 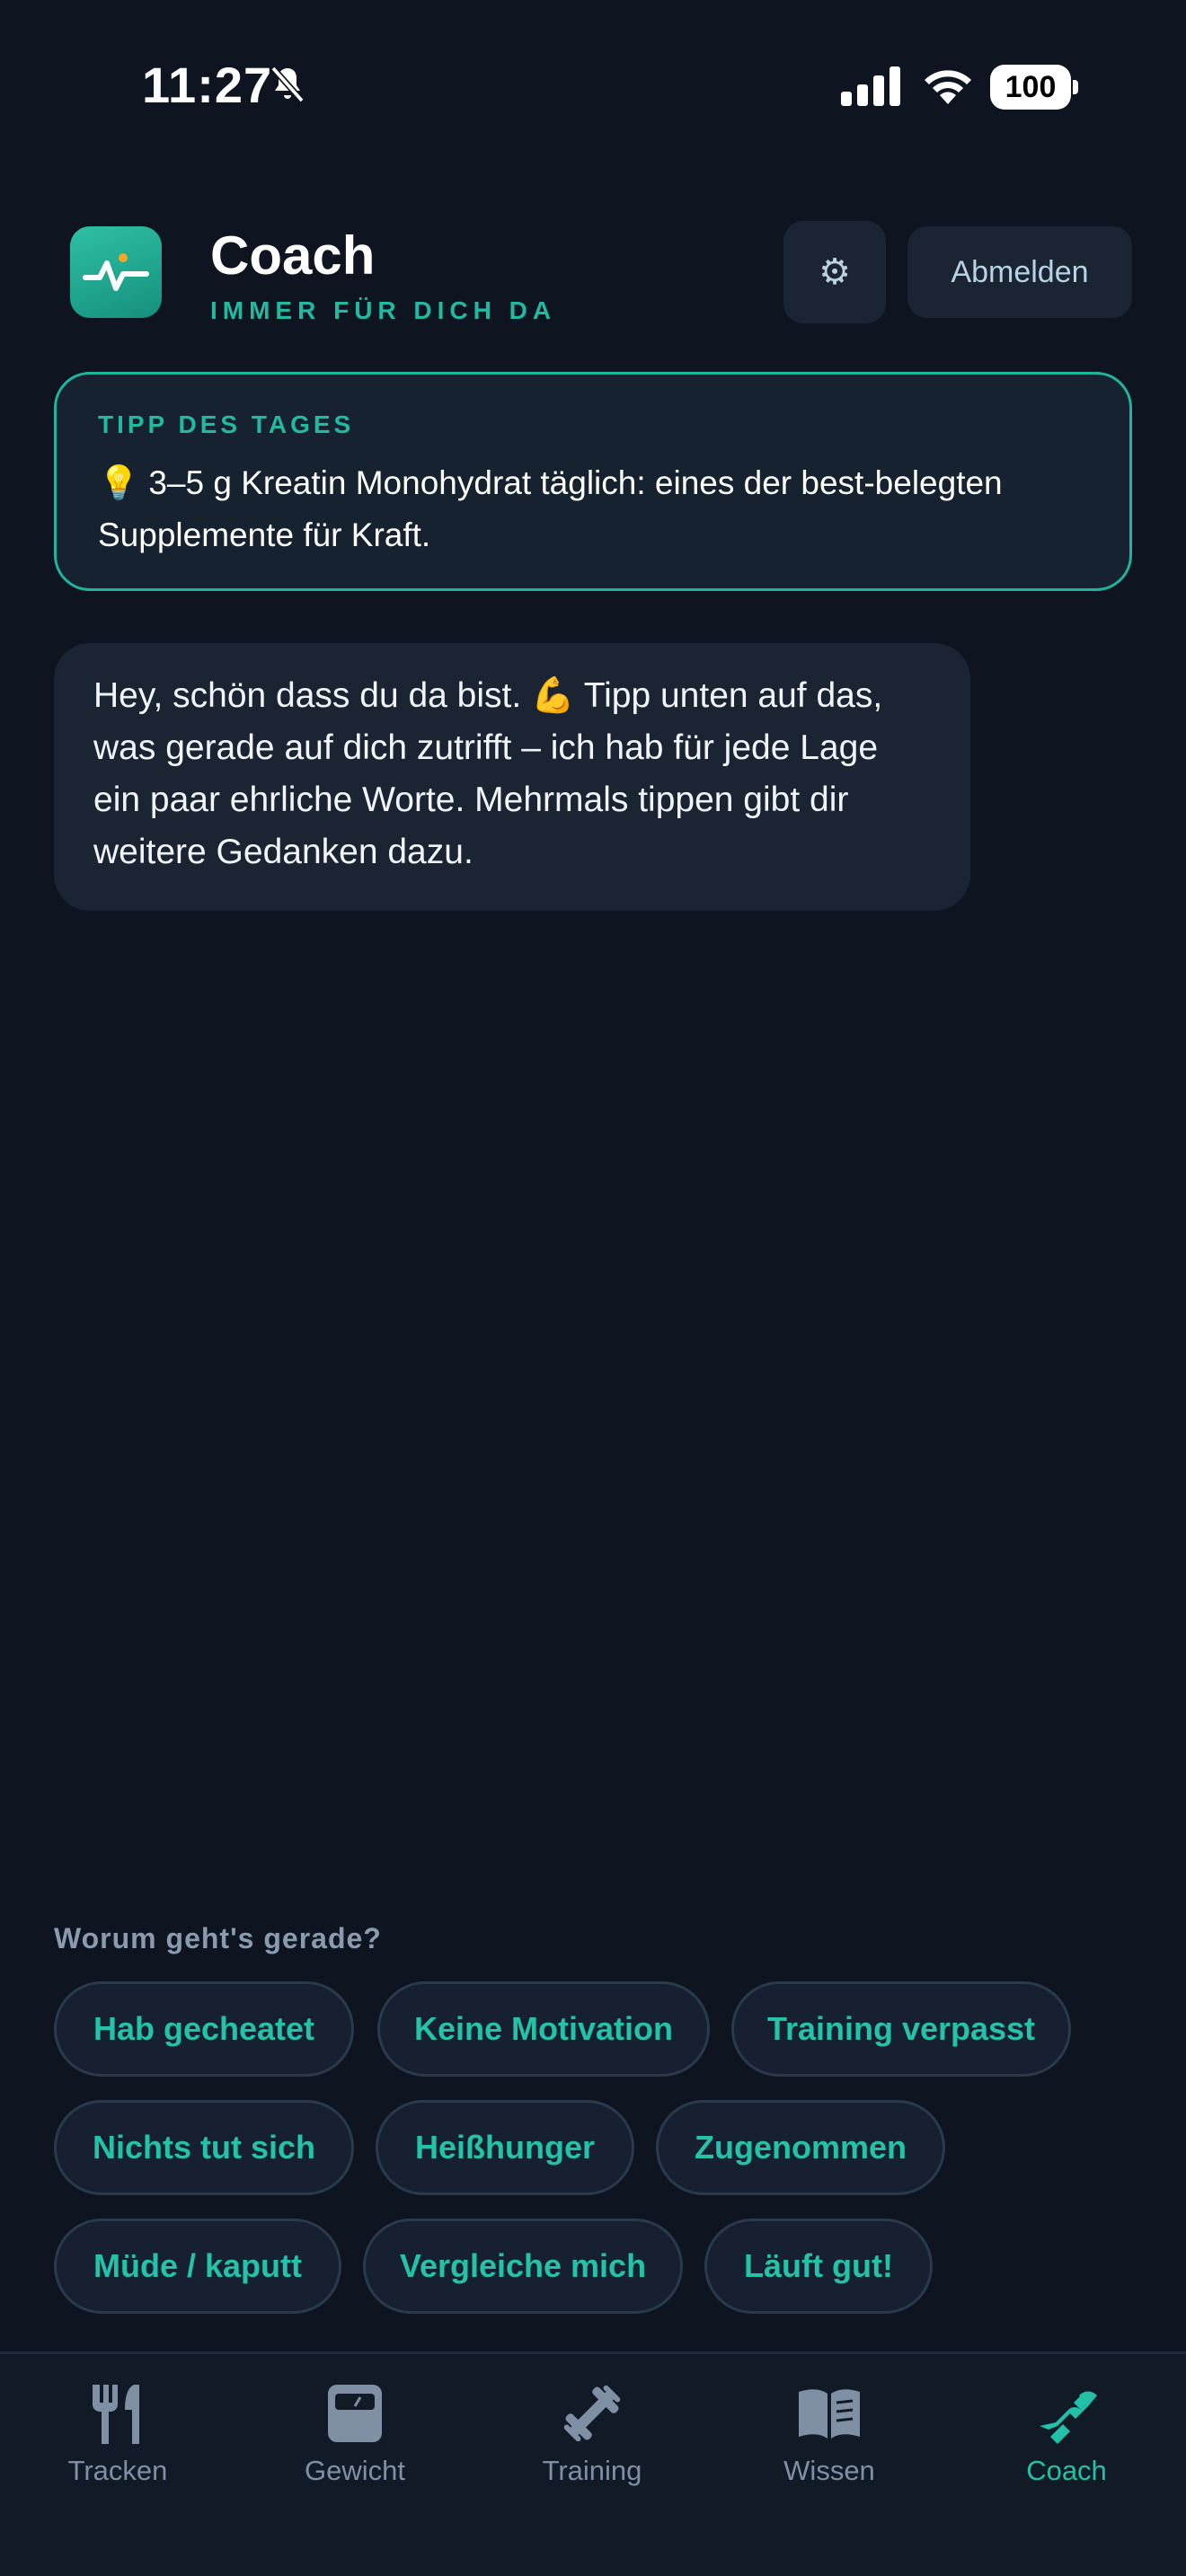 I want to click on logout-button: Abmelden, so click(x=1019, y=272).